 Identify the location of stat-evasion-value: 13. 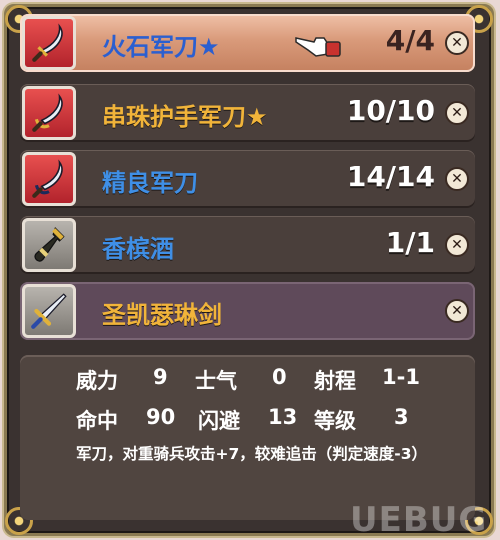
(283, 417).